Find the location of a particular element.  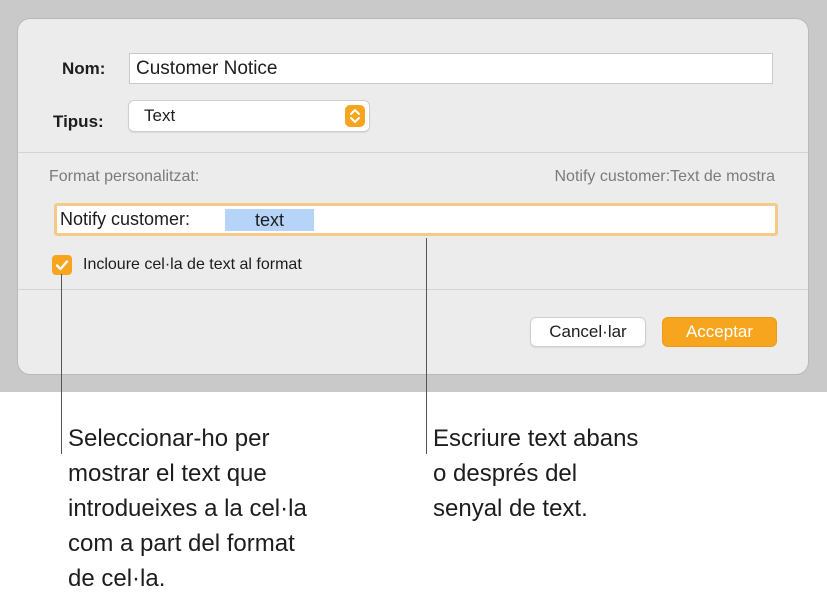

callout-line-text: mostrar el text que is located at coordinates (167, 473).